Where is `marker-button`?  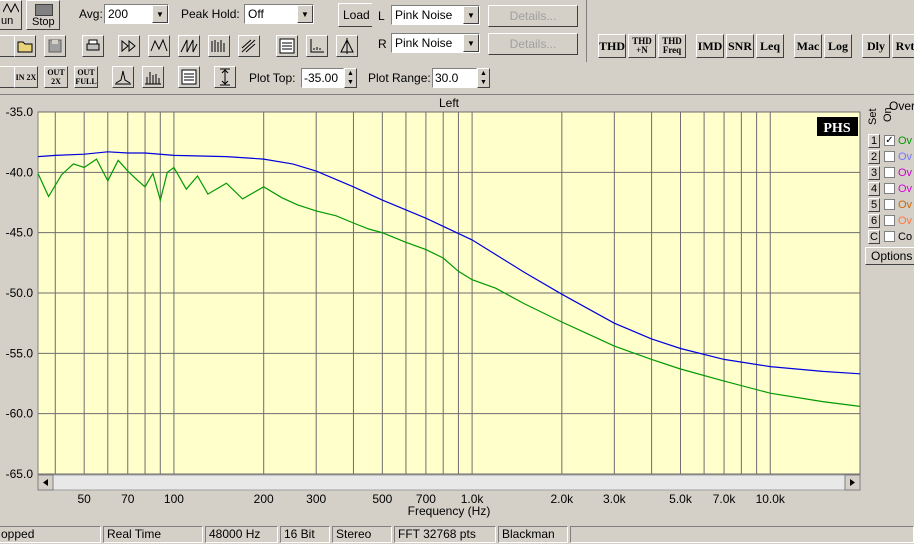 marker-button is located at coordinates (347, 46).